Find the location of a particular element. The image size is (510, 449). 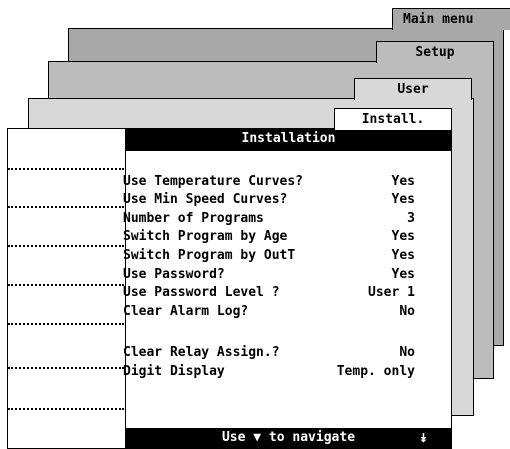

setting-row: Number of Programs 3 is located at coordinates (269, 219).